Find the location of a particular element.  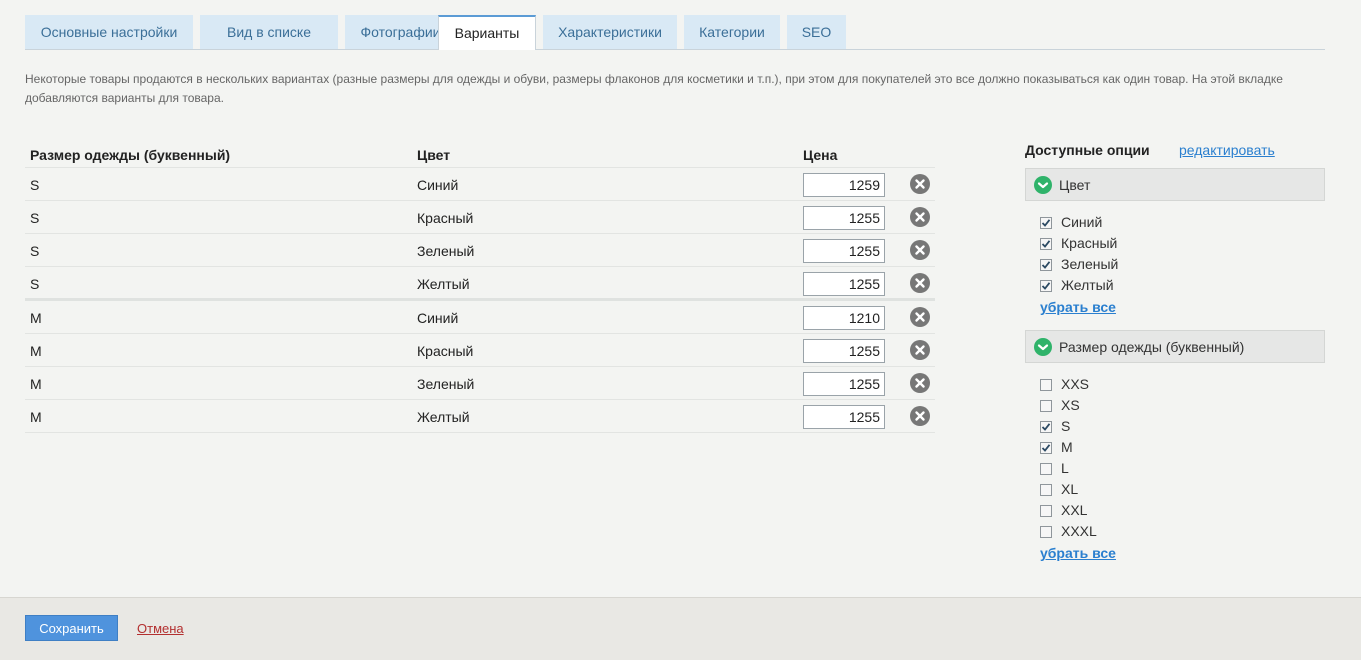

variant-row: M Синий is located at coordinates (480, 317).